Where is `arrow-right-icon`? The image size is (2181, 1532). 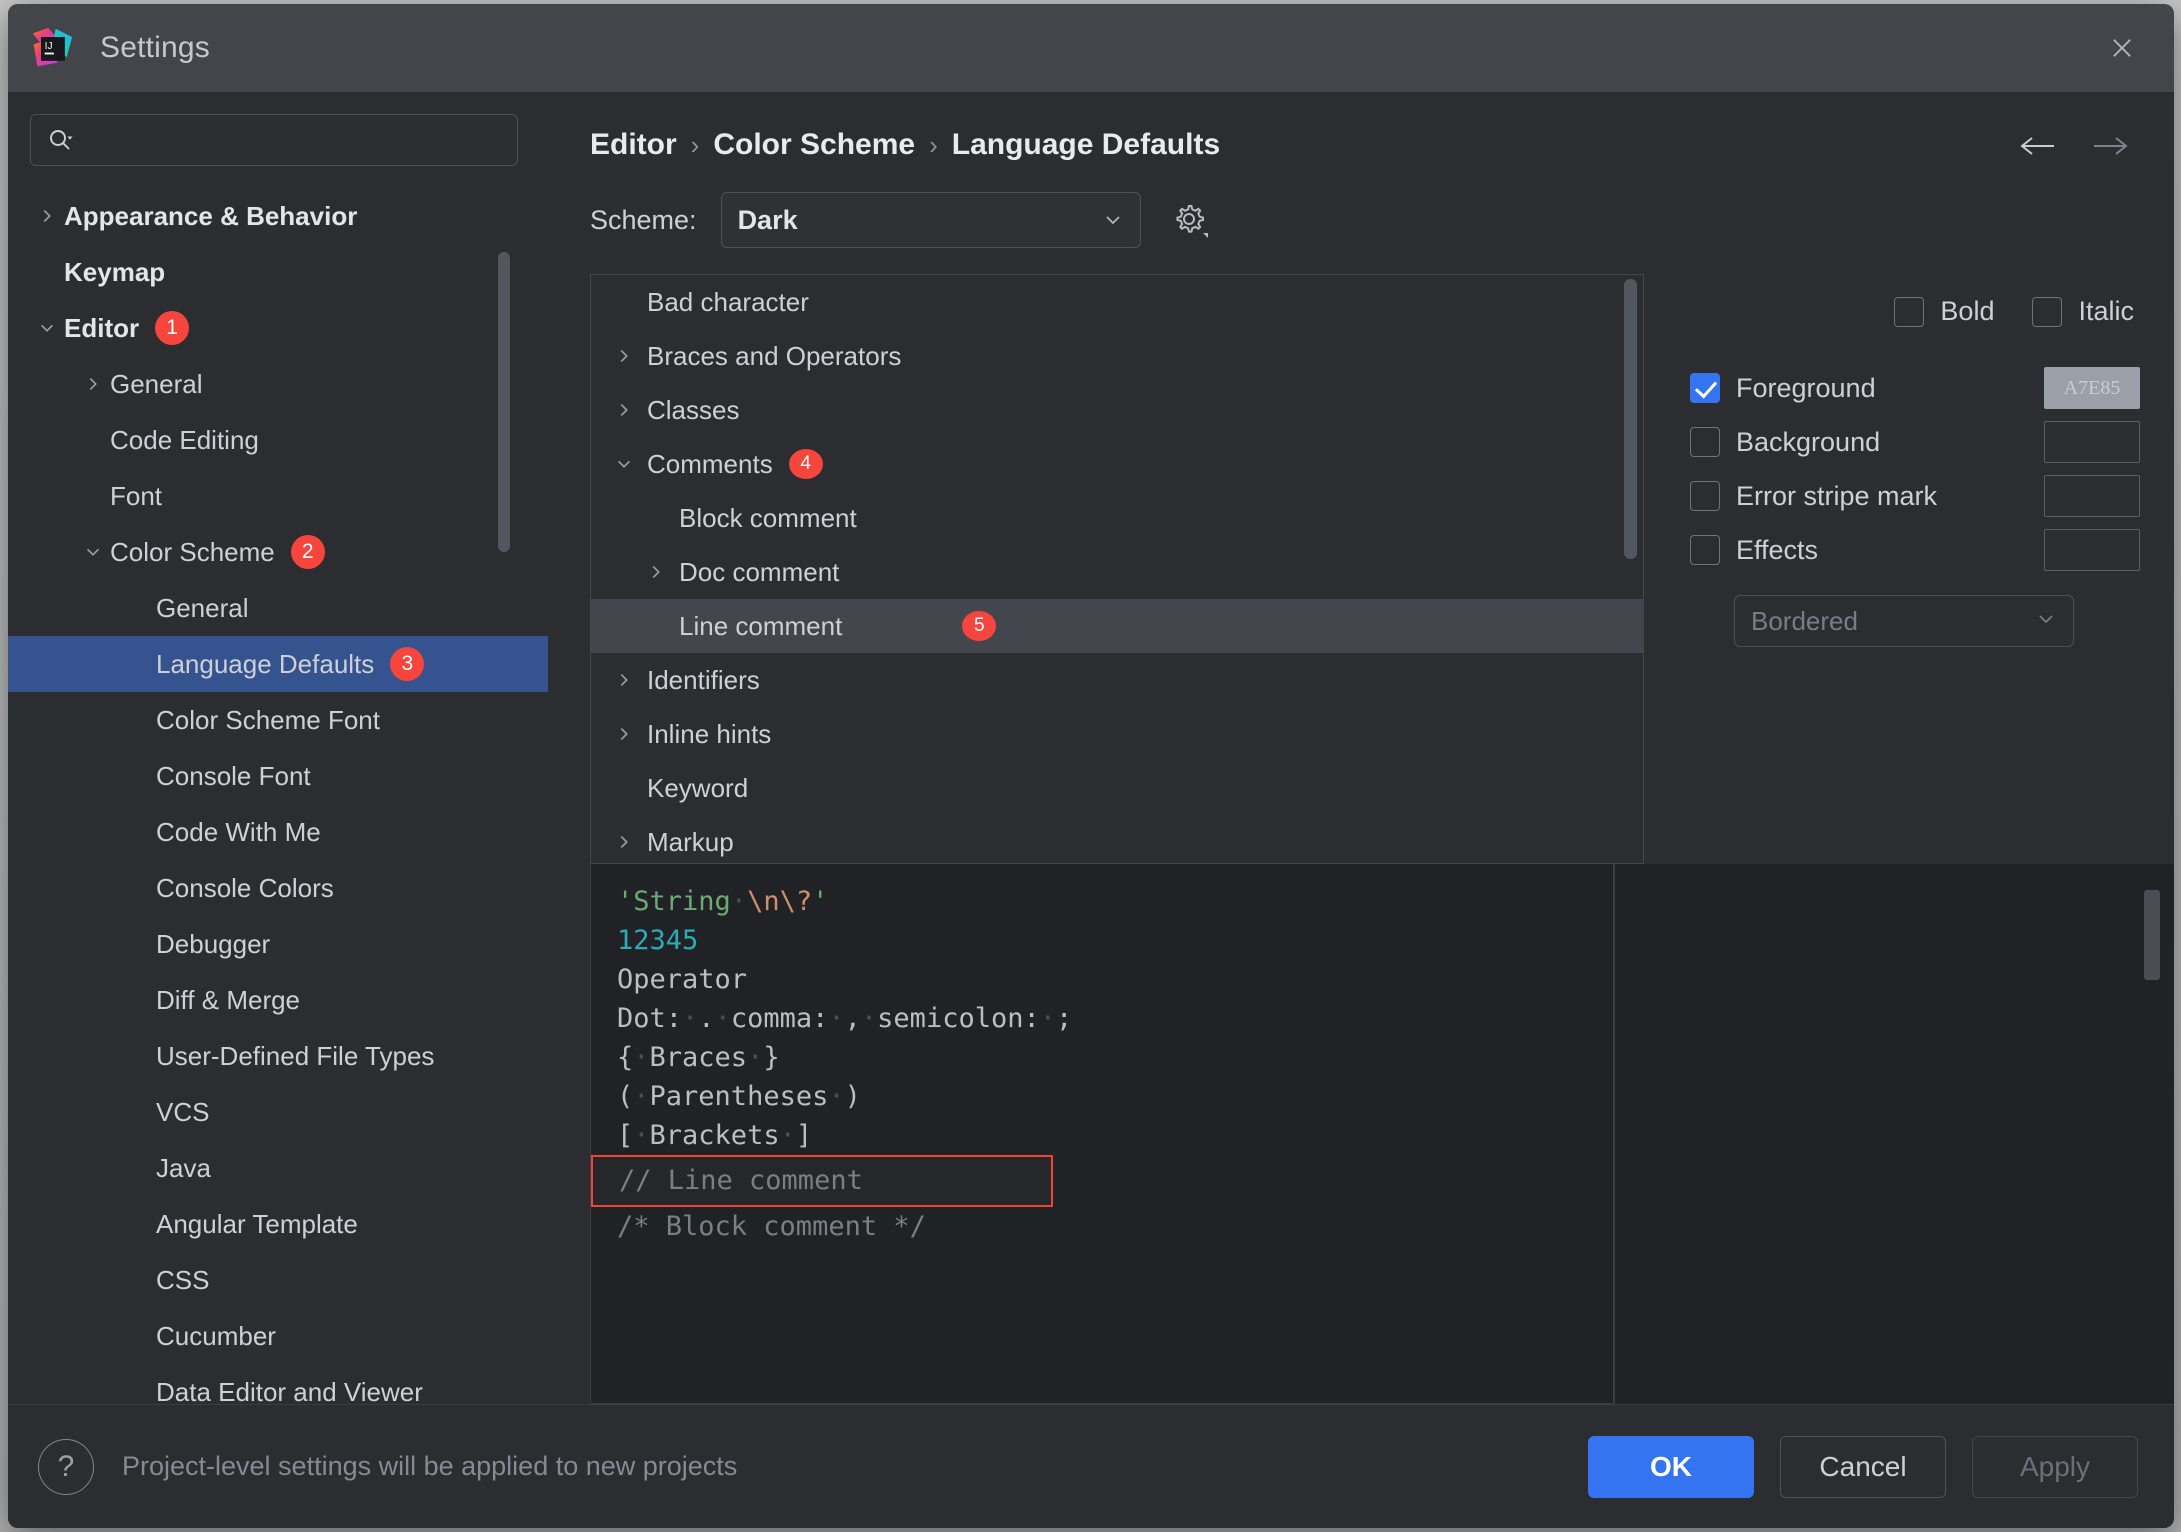
arrow-right-icon is located at coordinates (2110, 146).